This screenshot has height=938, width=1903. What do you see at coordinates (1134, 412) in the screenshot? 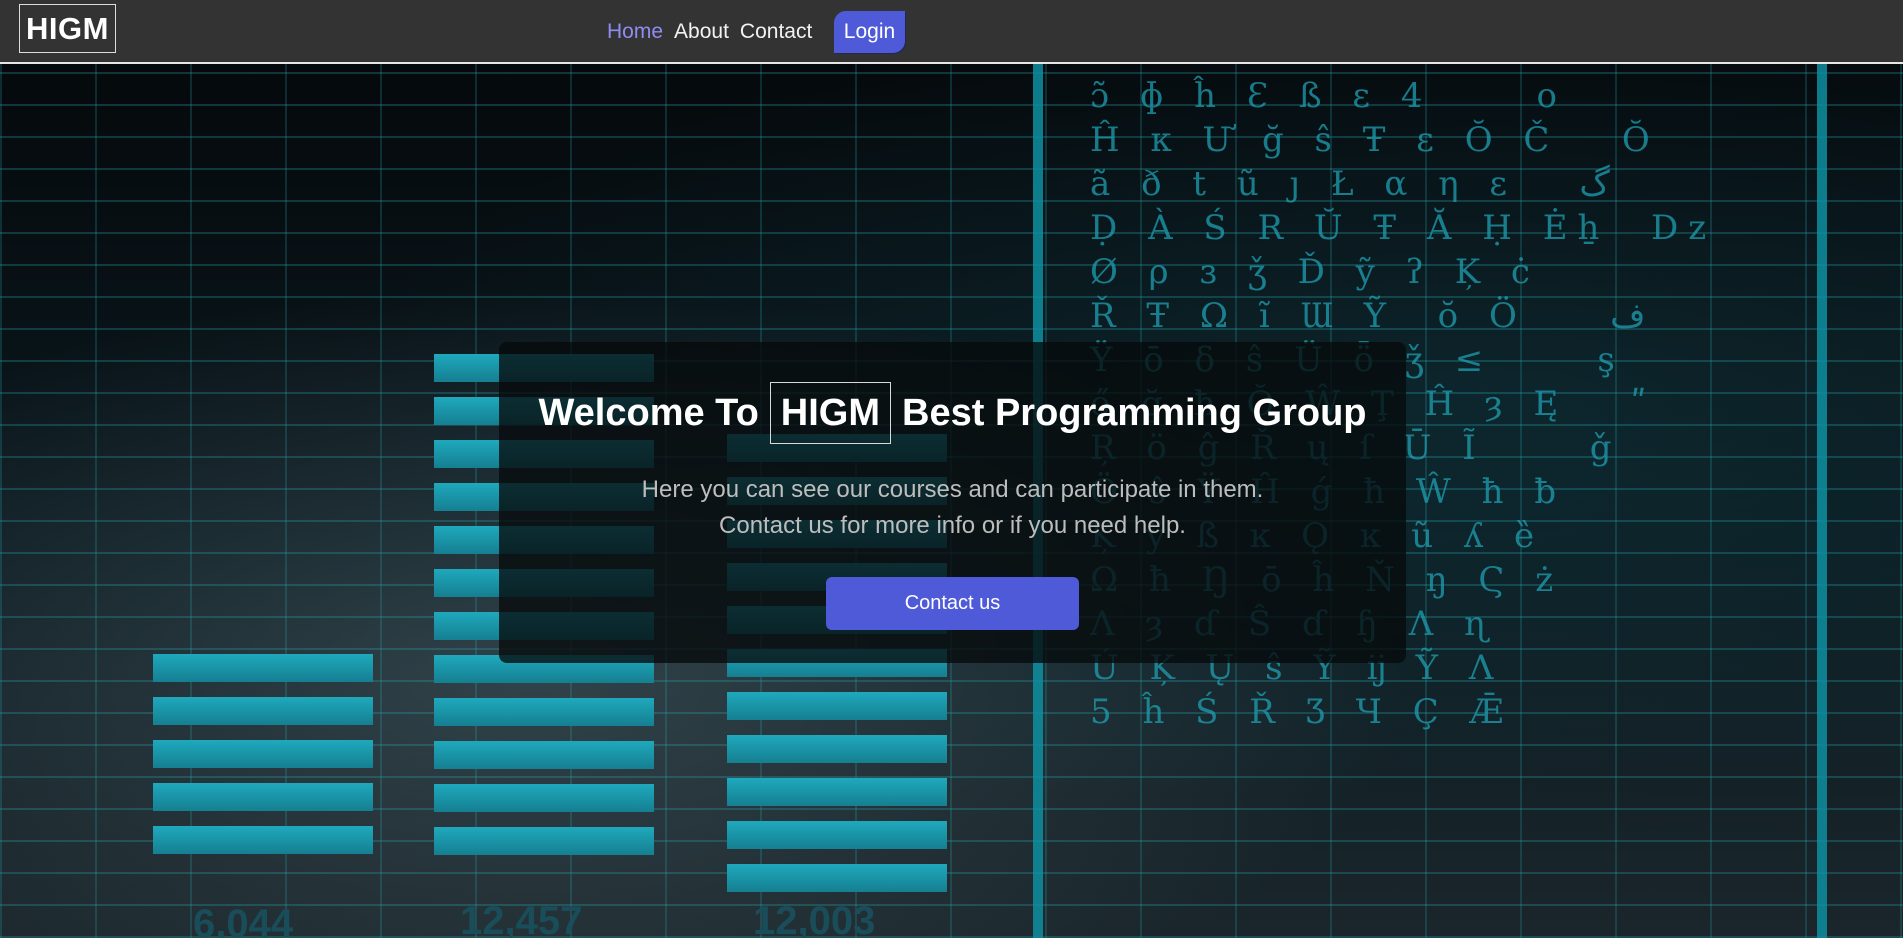
I see `headline-suffix: Best Programming Group` at bounding box center [1134, 412].